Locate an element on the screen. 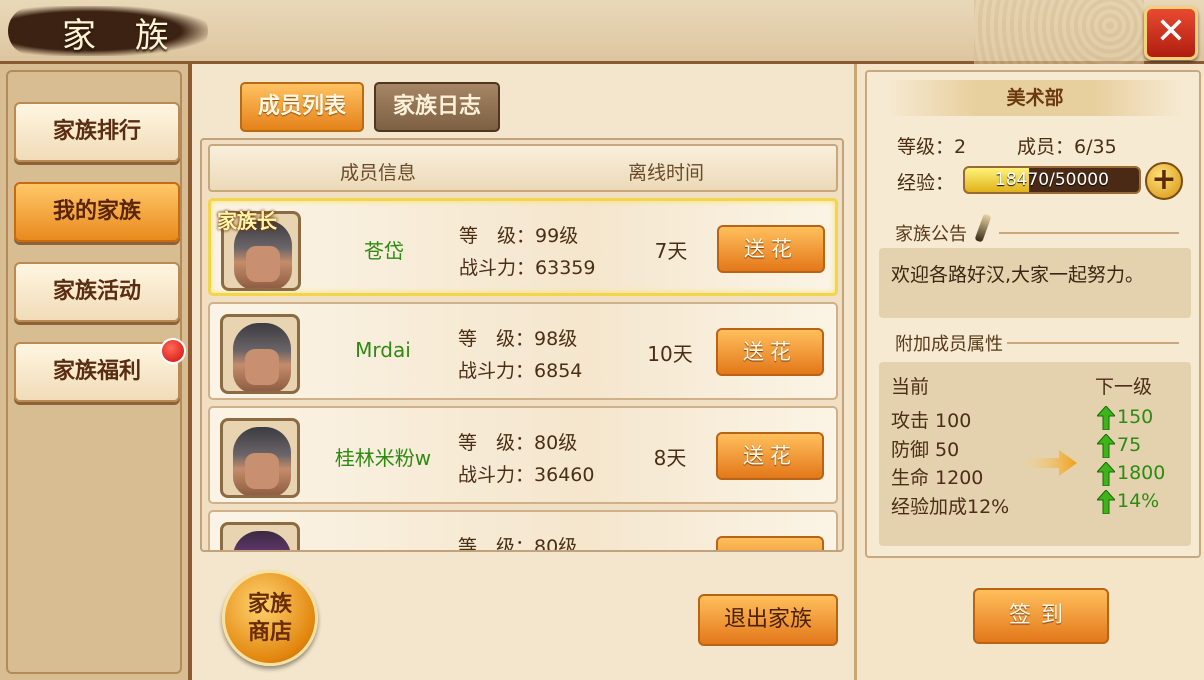 The image size is (1204, 680). offline-time: 10天 is located at coordinates (670, 354).